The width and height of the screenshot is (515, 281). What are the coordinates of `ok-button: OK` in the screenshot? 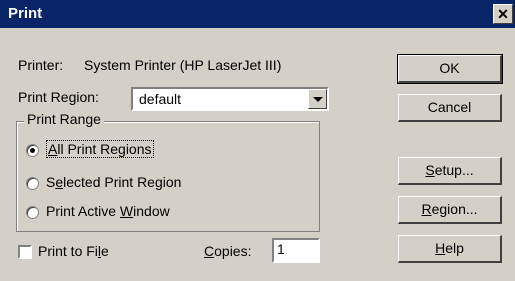 It's located at (450, 69).